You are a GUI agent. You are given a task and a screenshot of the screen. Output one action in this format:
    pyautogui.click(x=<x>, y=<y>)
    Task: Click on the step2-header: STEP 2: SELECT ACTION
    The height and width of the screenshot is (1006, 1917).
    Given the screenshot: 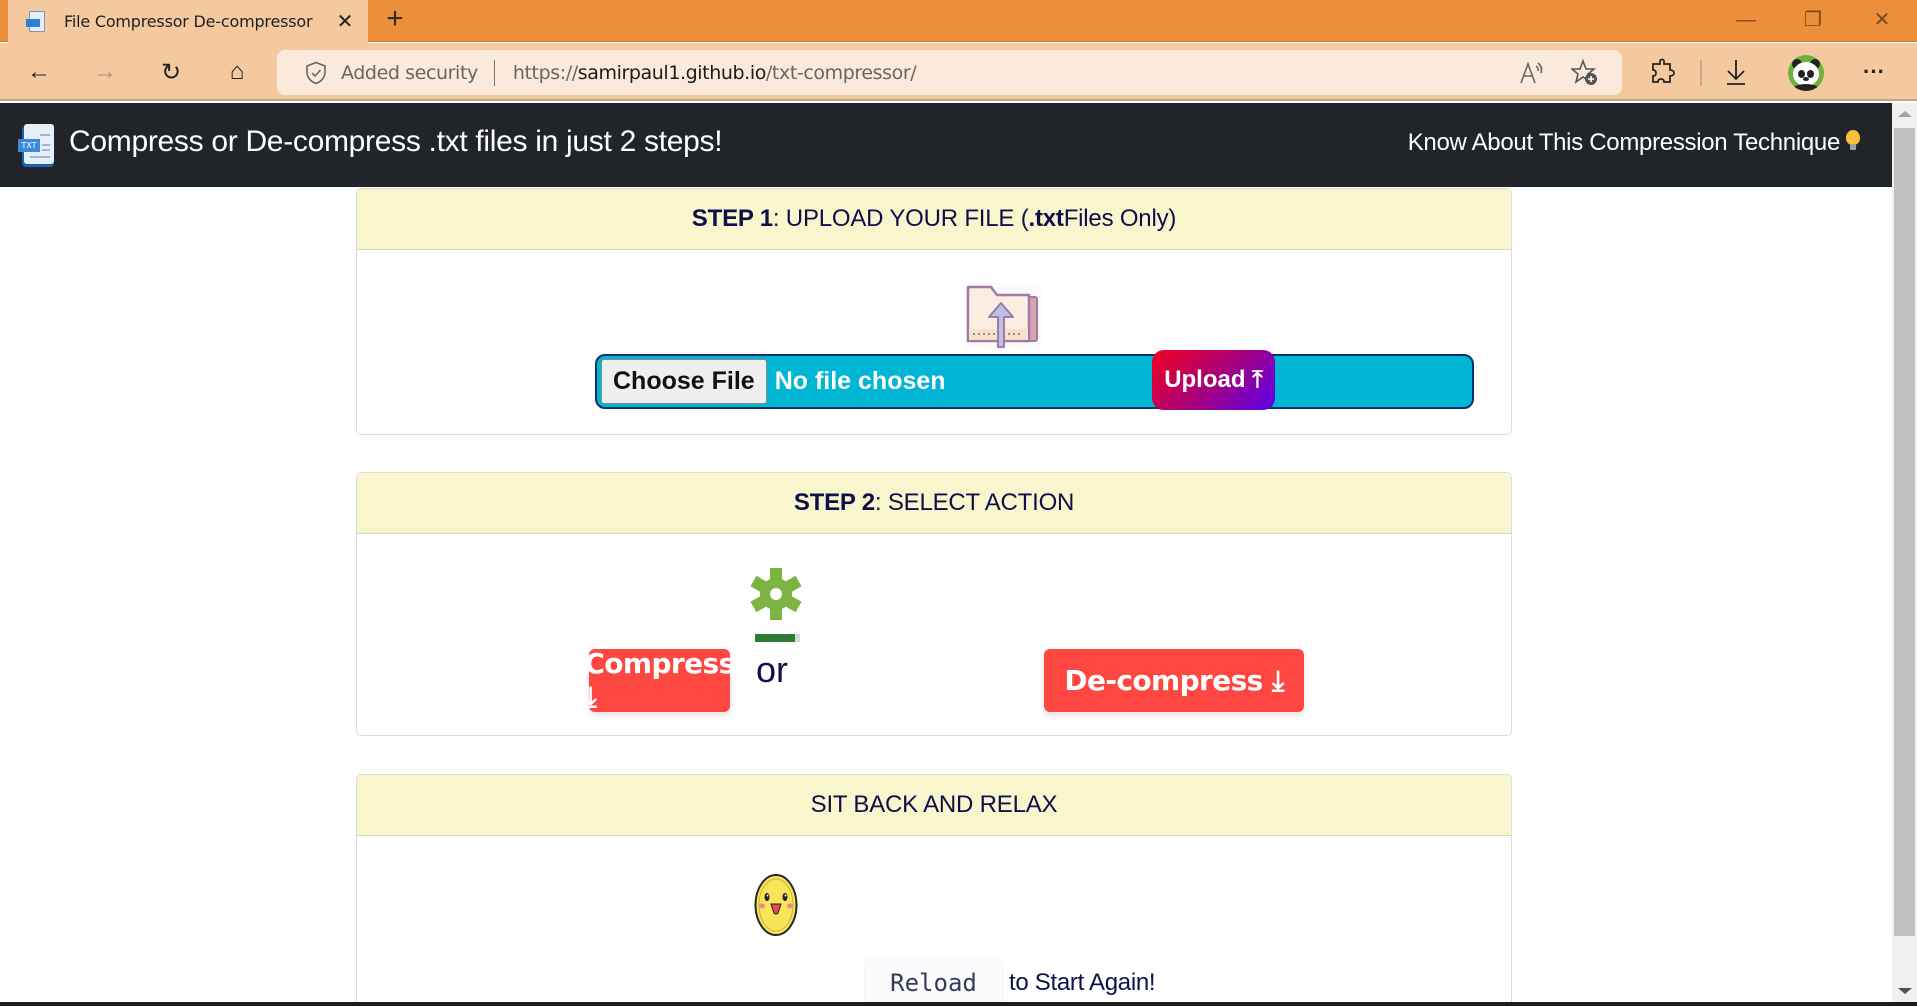 What is the action you would take?
    pyautogui.click(x=934, y=503)
    